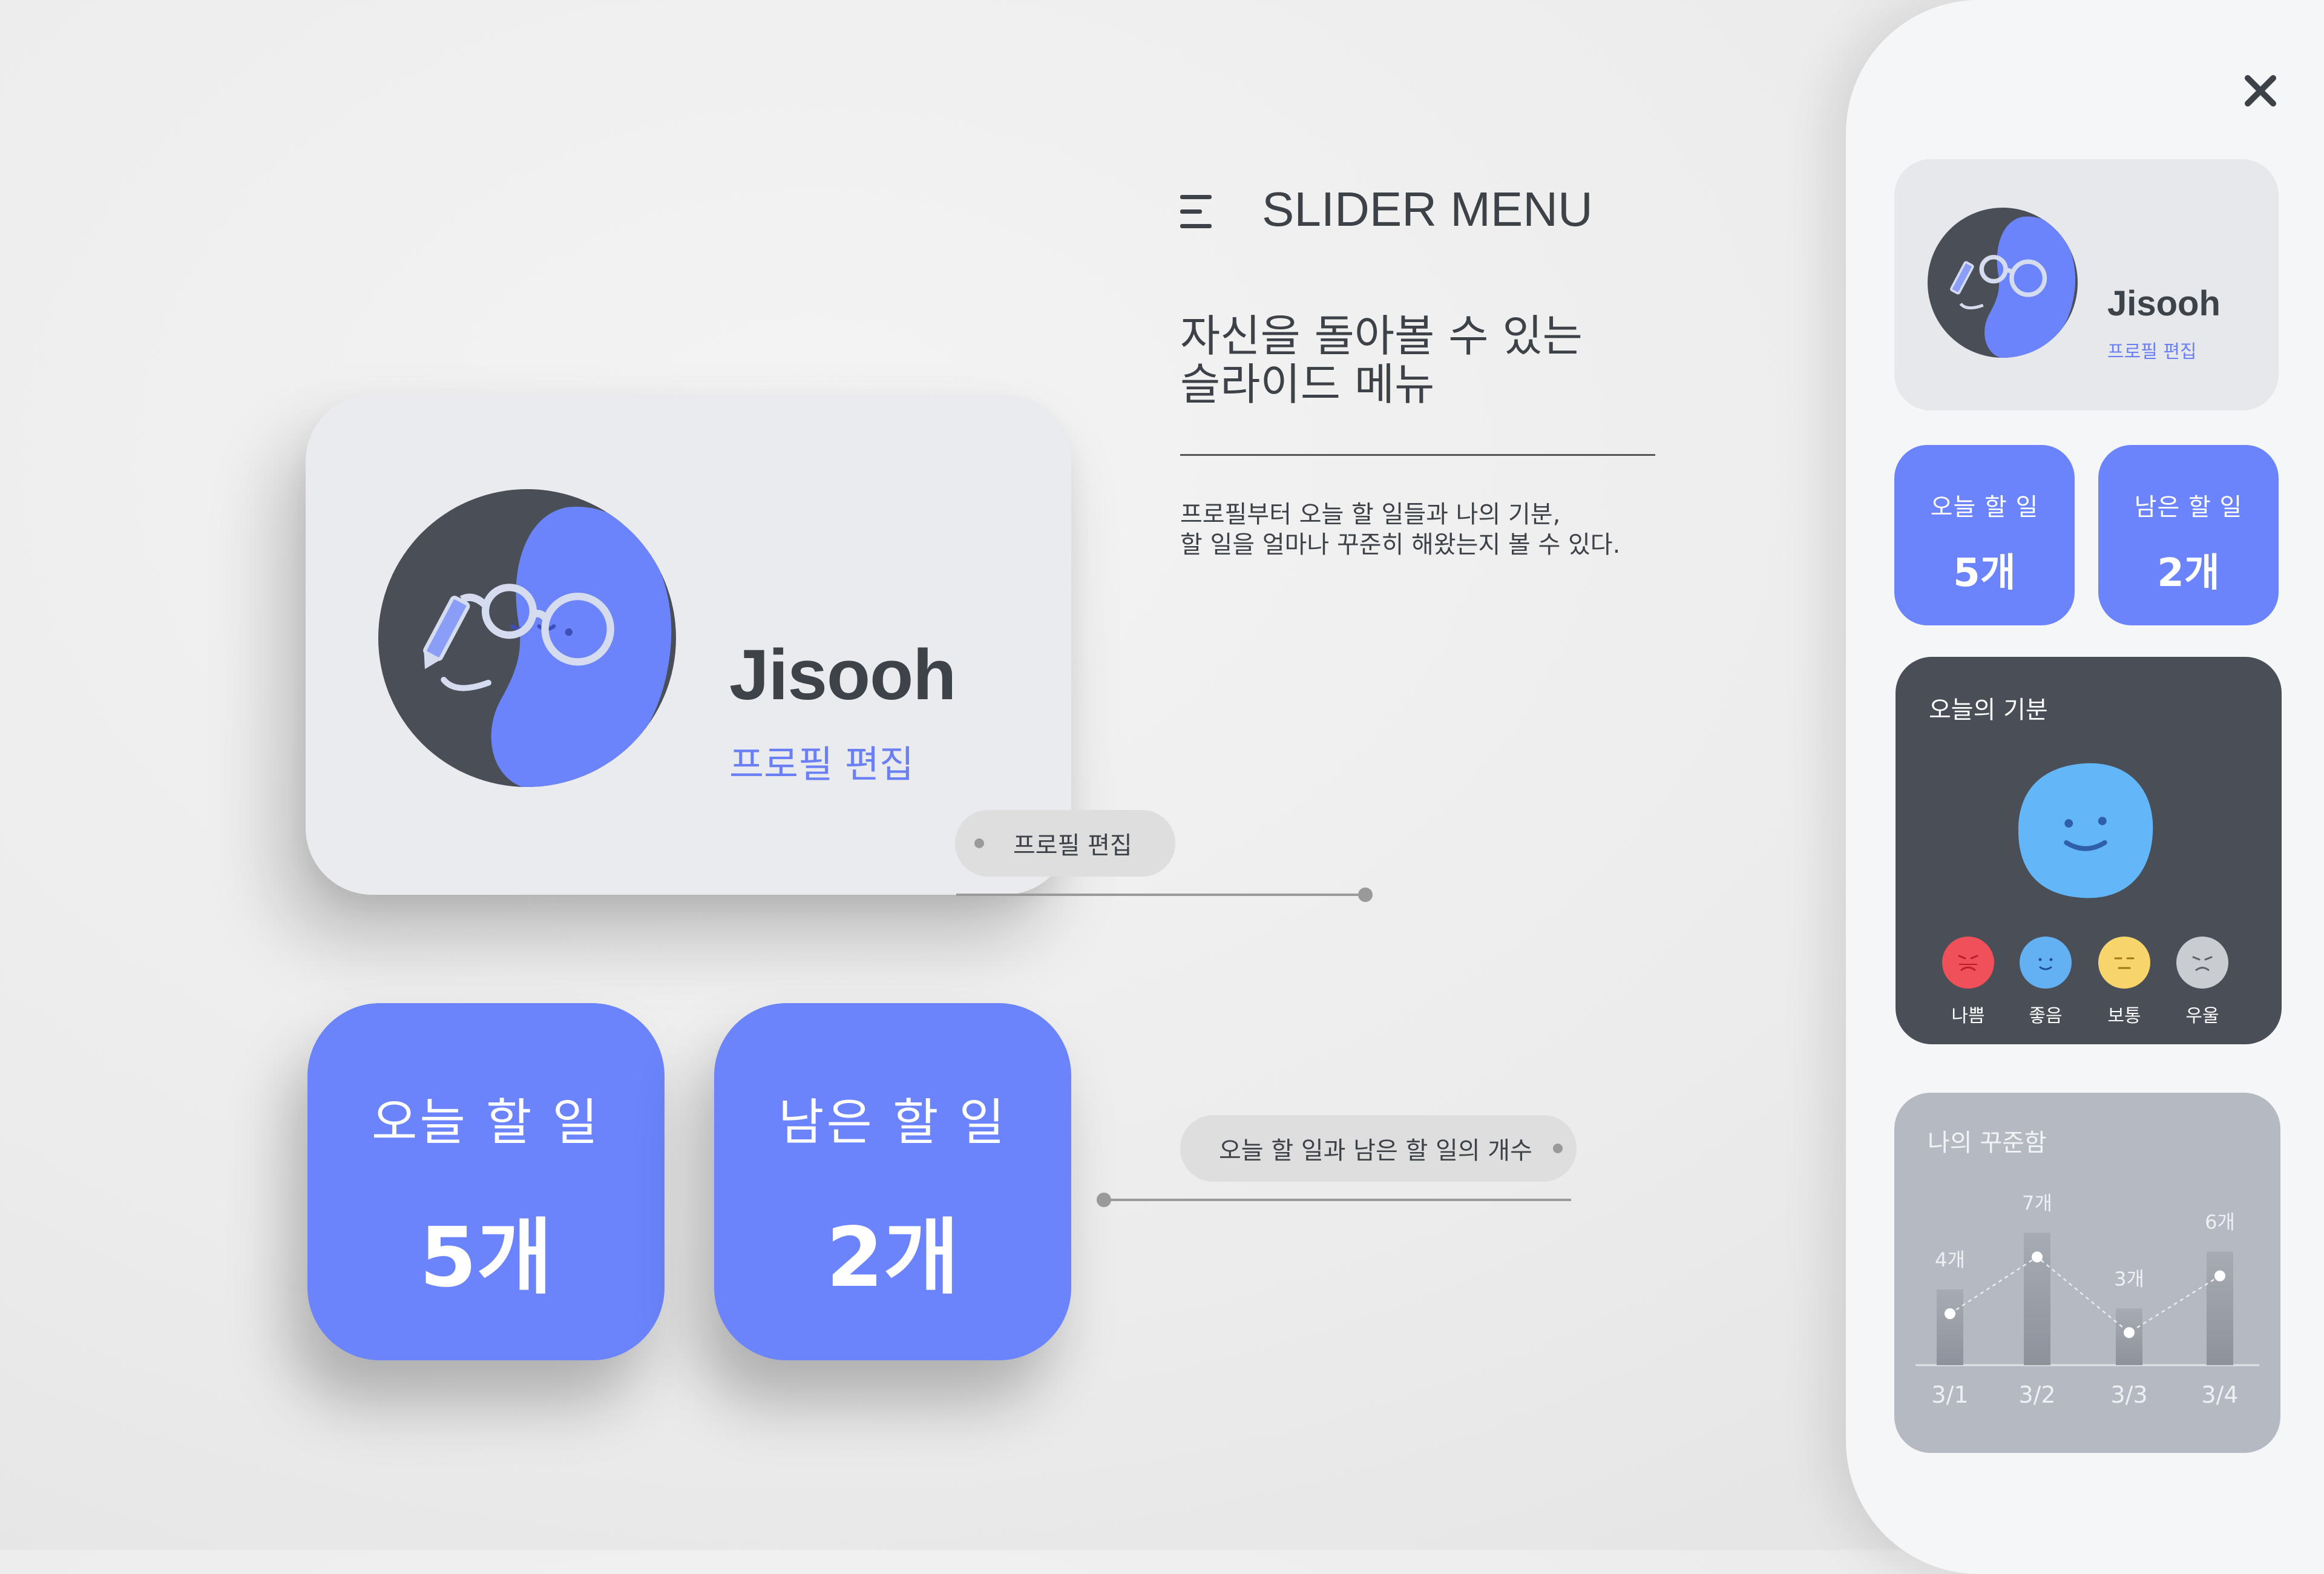 The image size is (2324, 1574). What do you see at coordinates (2046, 1017) in the screenshot?
I see `mood-option-label: 좋음` at bounding box center [2046, 1017].